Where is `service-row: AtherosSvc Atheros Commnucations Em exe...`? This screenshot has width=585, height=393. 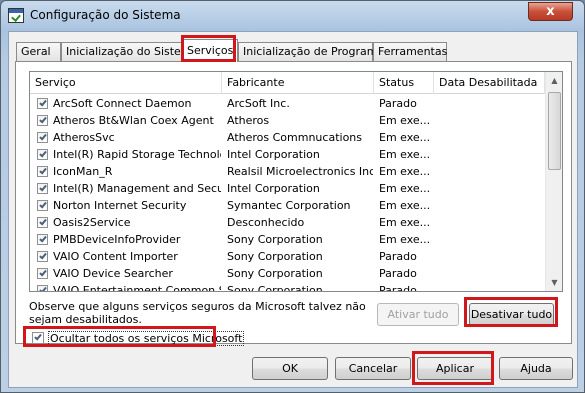 service-row: AtherosSvc Atheros Commnucations Em exe... is located at coordinates (287, 137).